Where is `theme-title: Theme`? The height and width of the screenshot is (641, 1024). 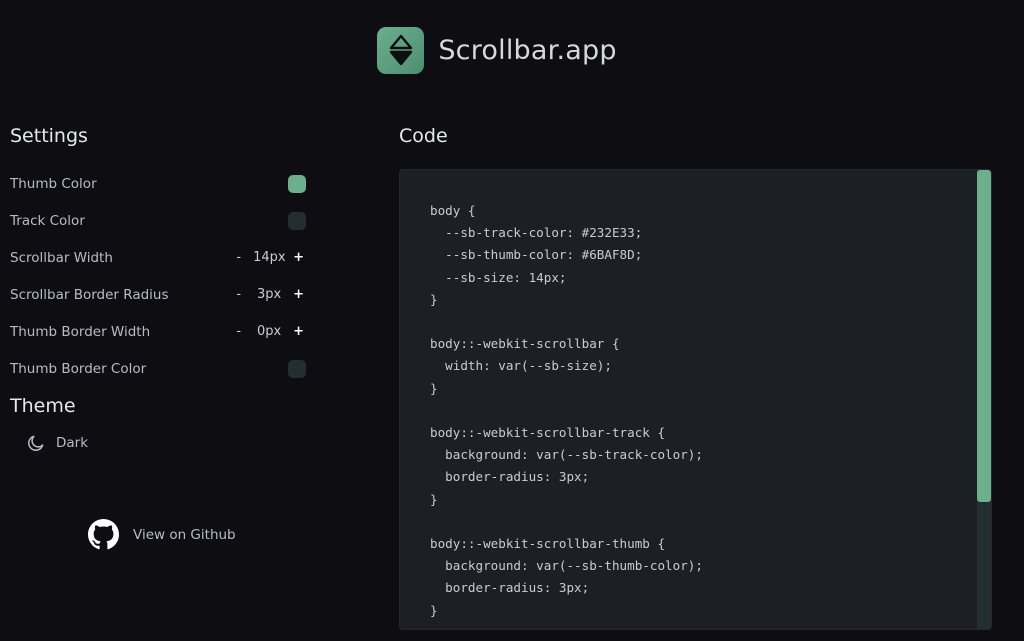
theme-title: Theme is located at coordinates (43, 406).